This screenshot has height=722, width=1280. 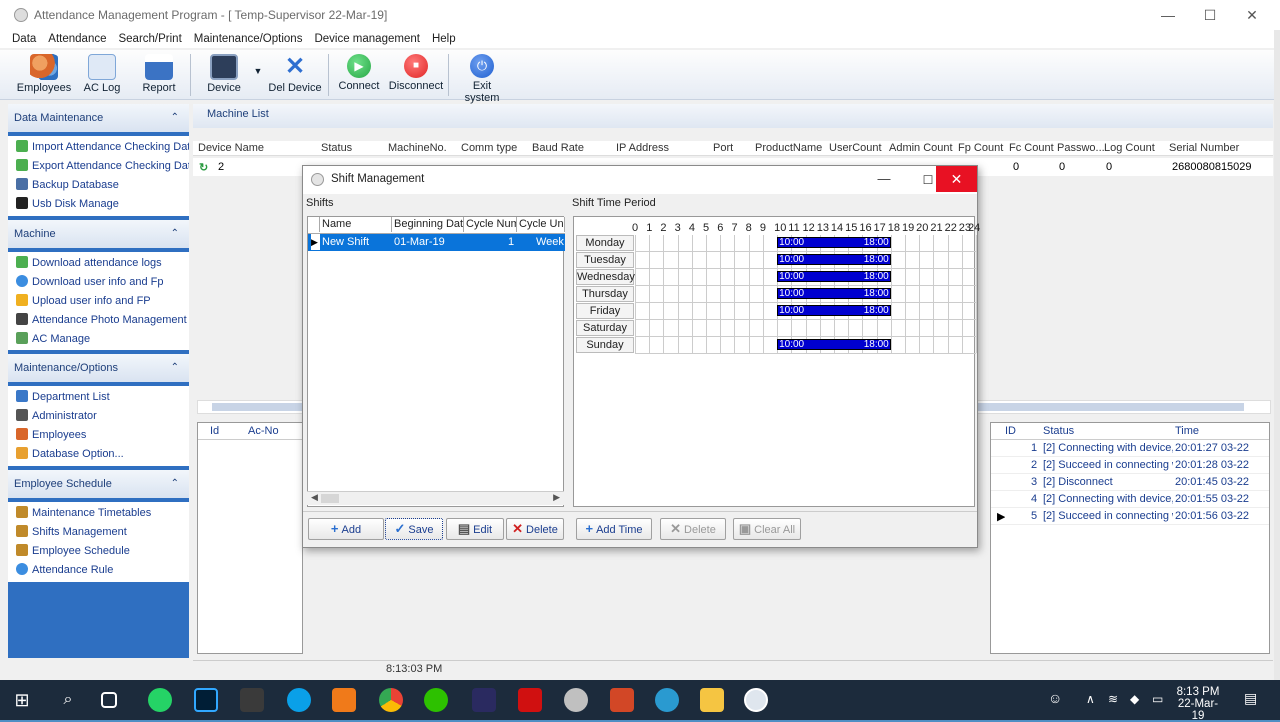 What do you see at coordinates (44, 74) in the screenshot?
I see `employees-button: Employees` at bounding box center [44, 74].